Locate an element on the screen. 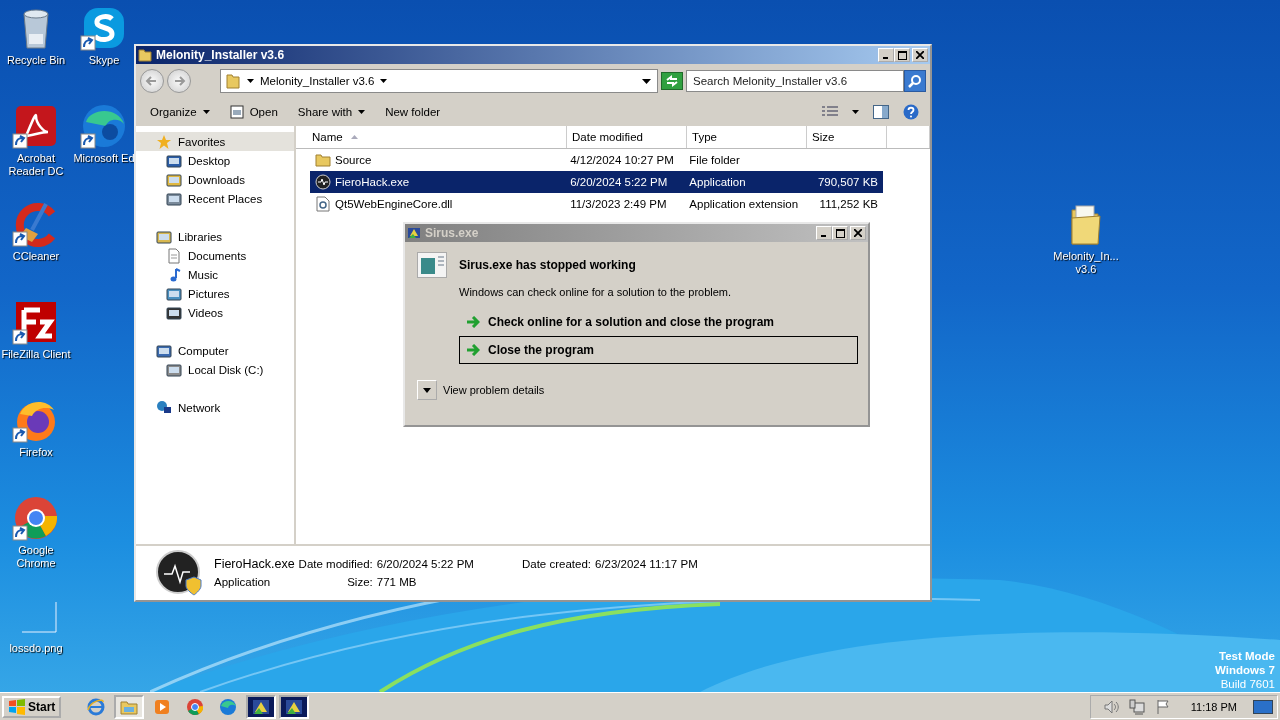 Image resolution: width=1280 pixels, height=720 pixels. app-window-icon is located at coordinates (294, 706).